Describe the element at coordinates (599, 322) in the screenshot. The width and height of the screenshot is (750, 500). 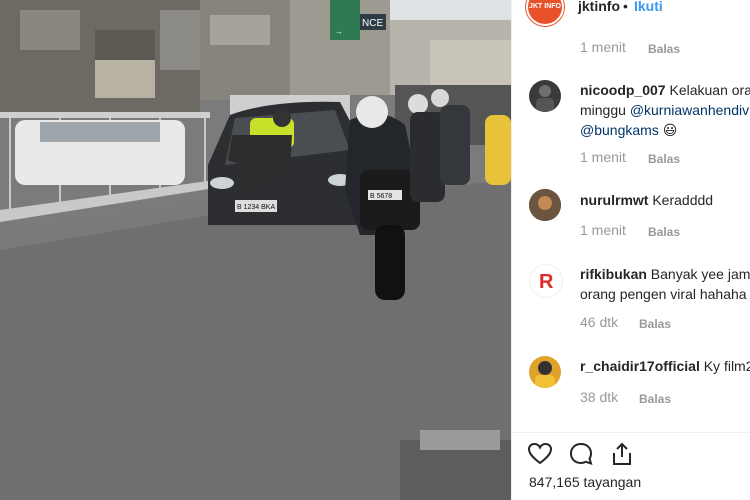
I see `comment-timestamp: 46 dtk` at that location.